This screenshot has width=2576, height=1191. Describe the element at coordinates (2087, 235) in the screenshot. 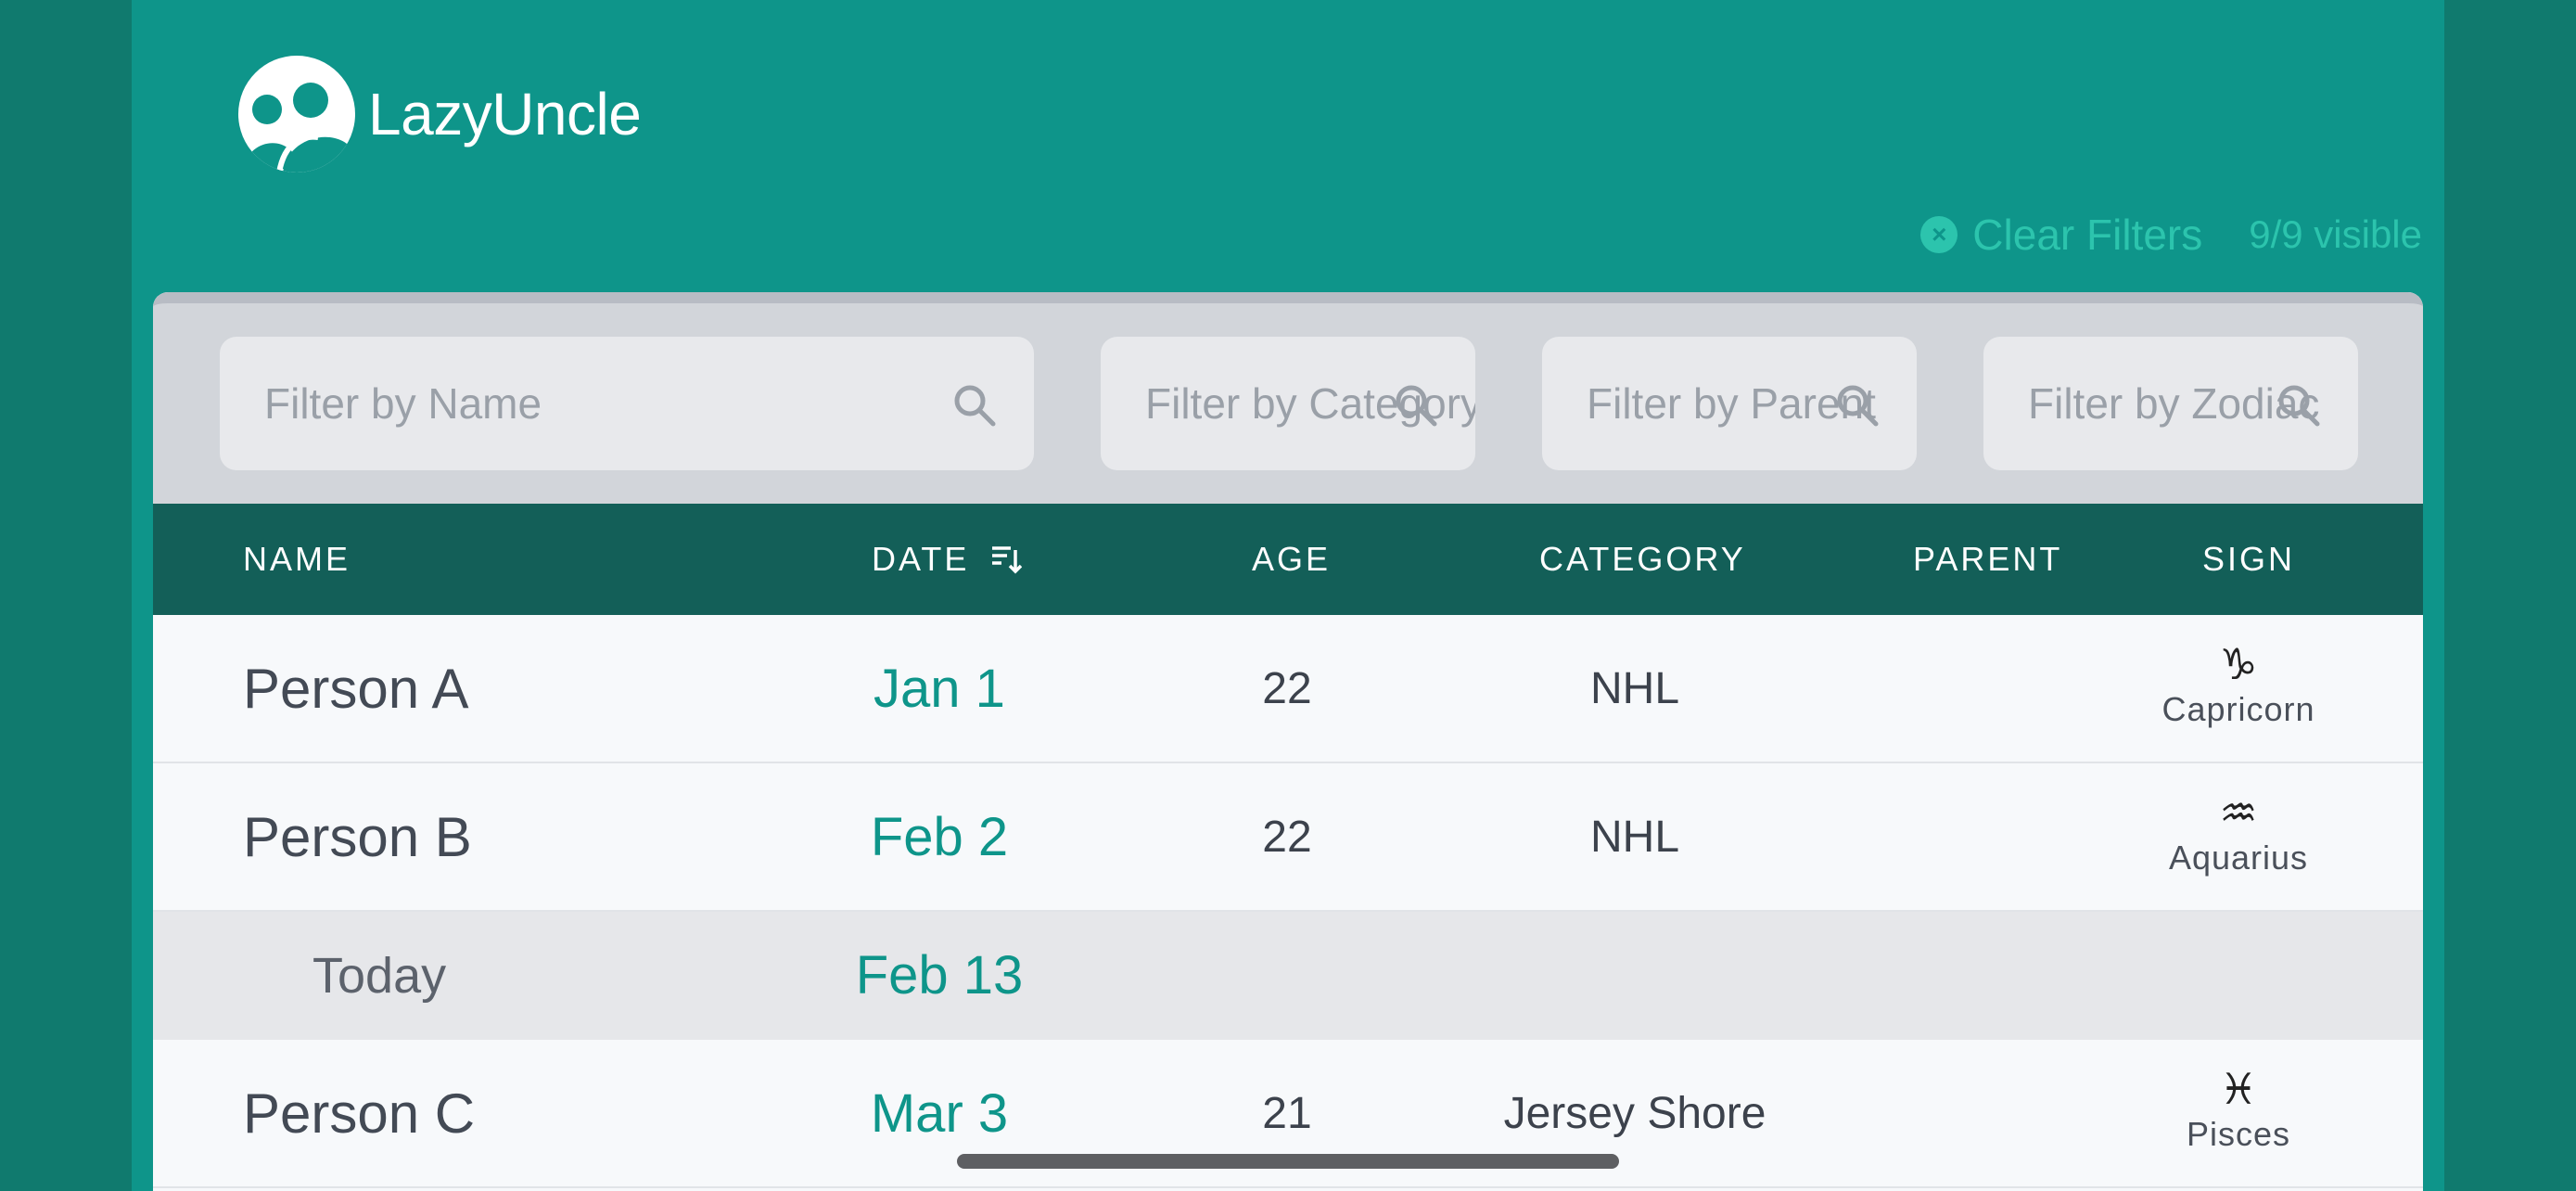

I see `clear-filters-label: Clear Filters` at that location.